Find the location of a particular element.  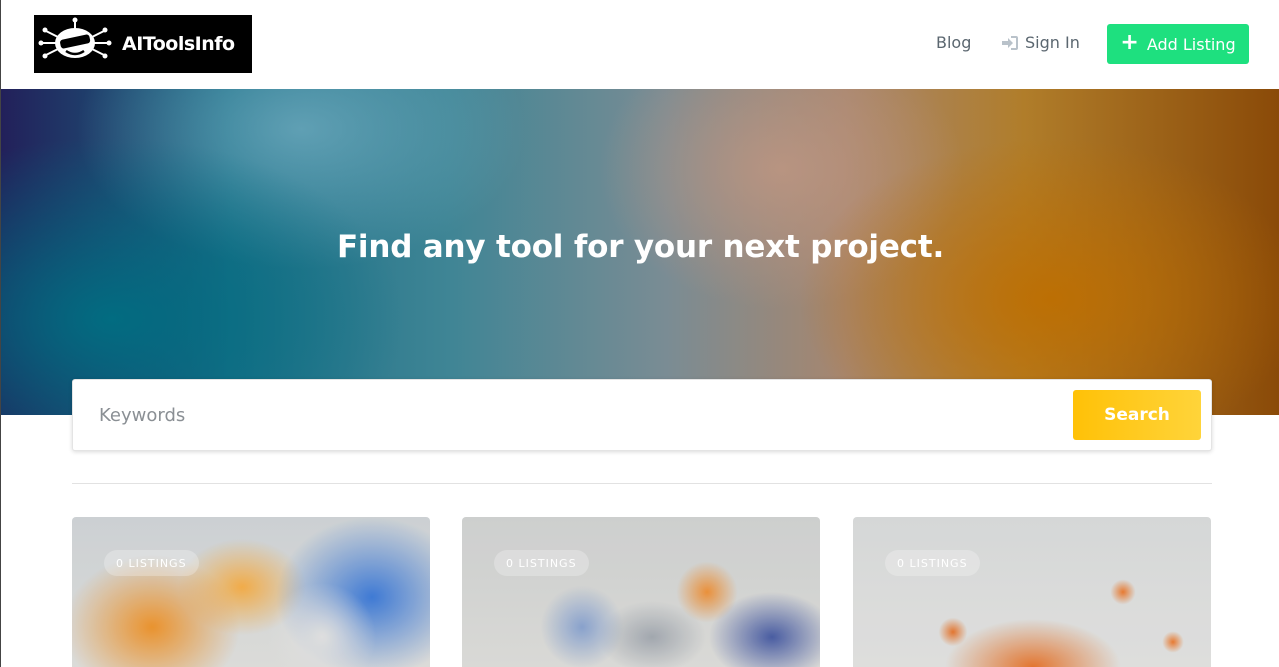

robot-logo-icon is located at coordinates (75, 44).